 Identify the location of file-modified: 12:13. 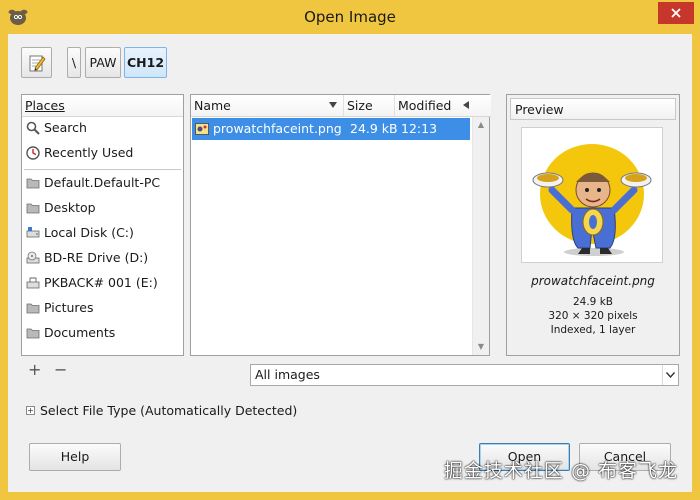
(419, 128).